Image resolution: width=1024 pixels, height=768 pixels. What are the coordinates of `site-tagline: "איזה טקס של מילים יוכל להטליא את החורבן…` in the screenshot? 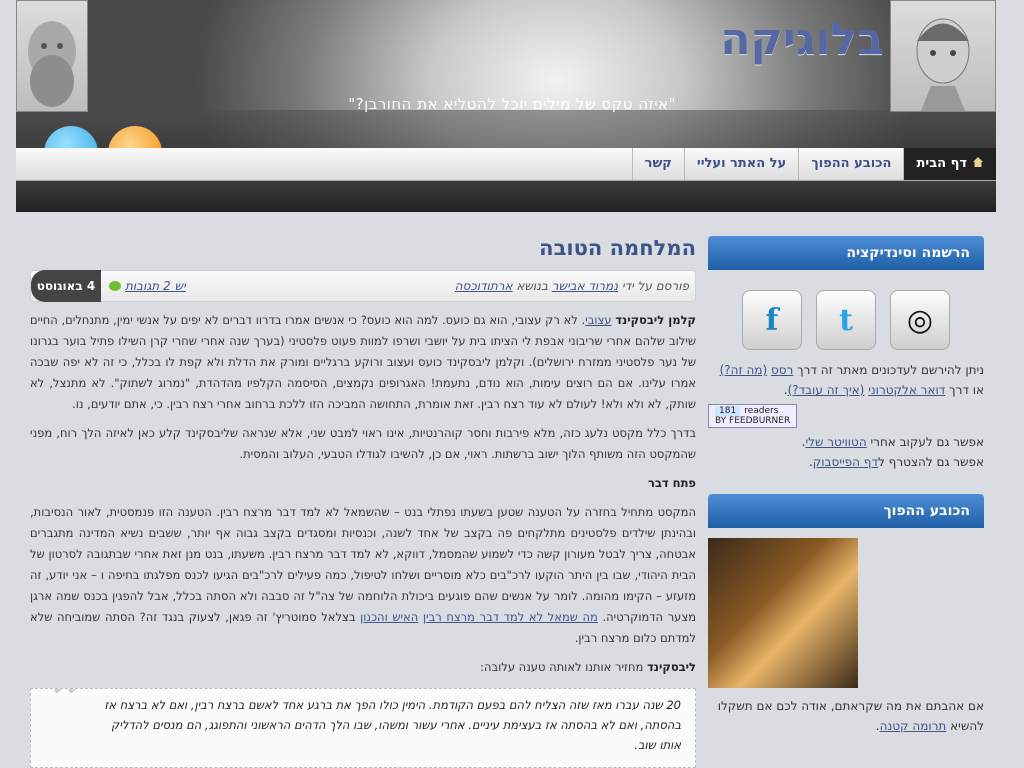 It's located at (512, 104).